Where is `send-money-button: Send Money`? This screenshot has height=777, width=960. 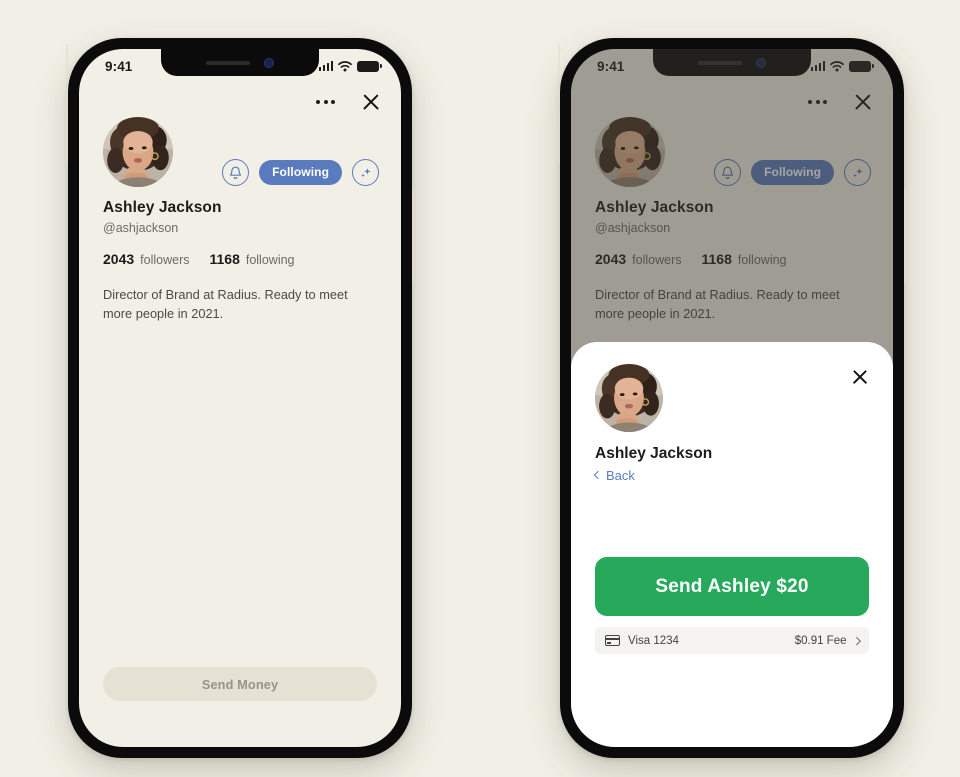
send-money-button: Send Money is located at coordinates (240, 684).